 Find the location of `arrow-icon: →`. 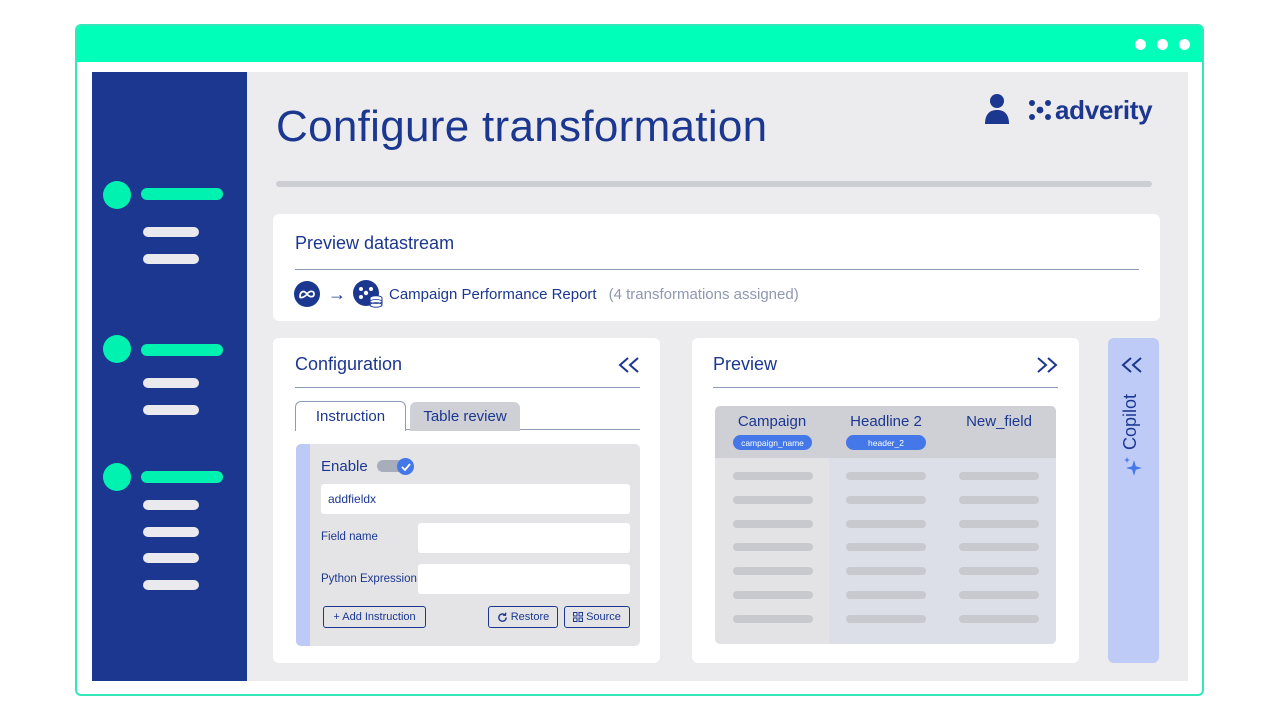

arrow-icon: → is located at coordinates (337, 293).